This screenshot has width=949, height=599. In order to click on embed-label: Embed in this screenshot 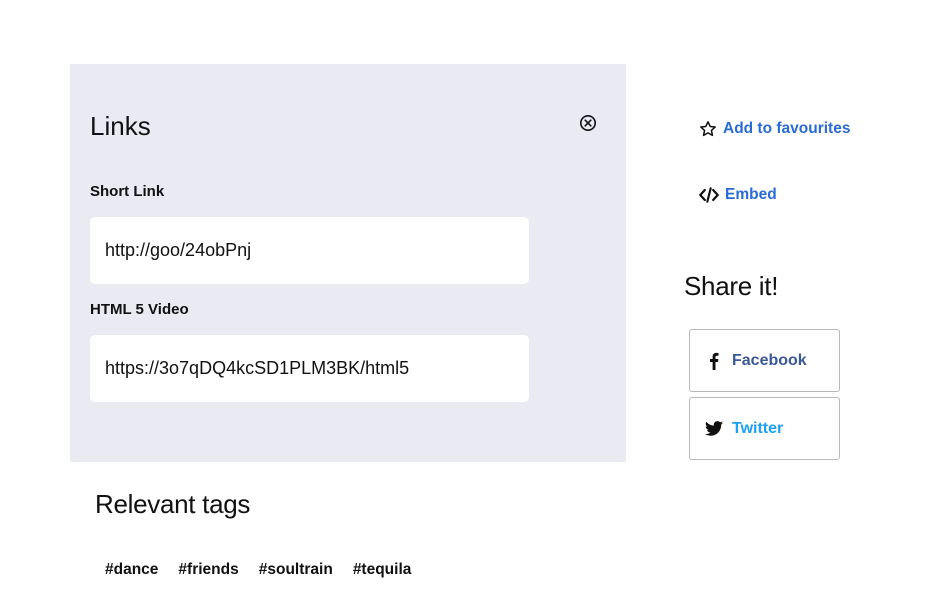, I will do `click(751, 194)`.